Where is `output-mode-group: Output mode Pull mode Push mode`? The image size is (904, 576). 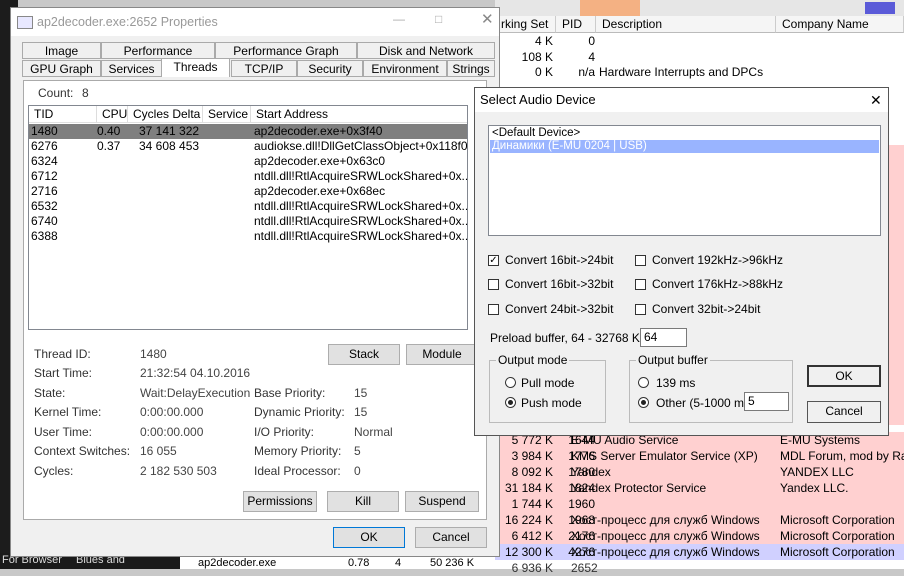 output-mode-group: Output mode Pull mode Push mode is located at coordinates (547, 388).